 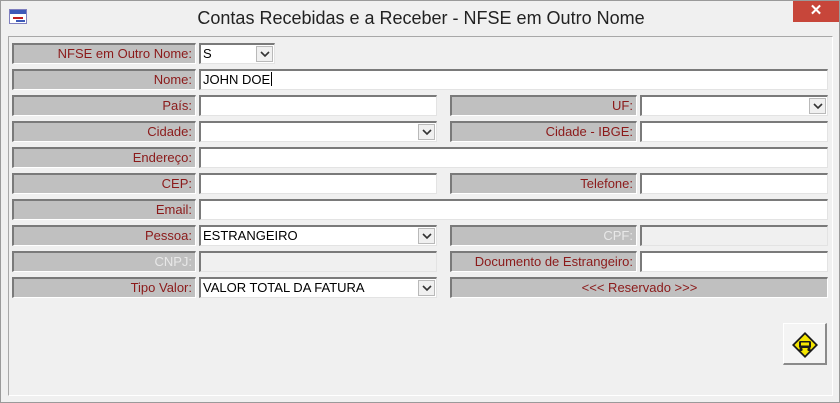 I want to click on text-cursor, so click(x=272, y=79).